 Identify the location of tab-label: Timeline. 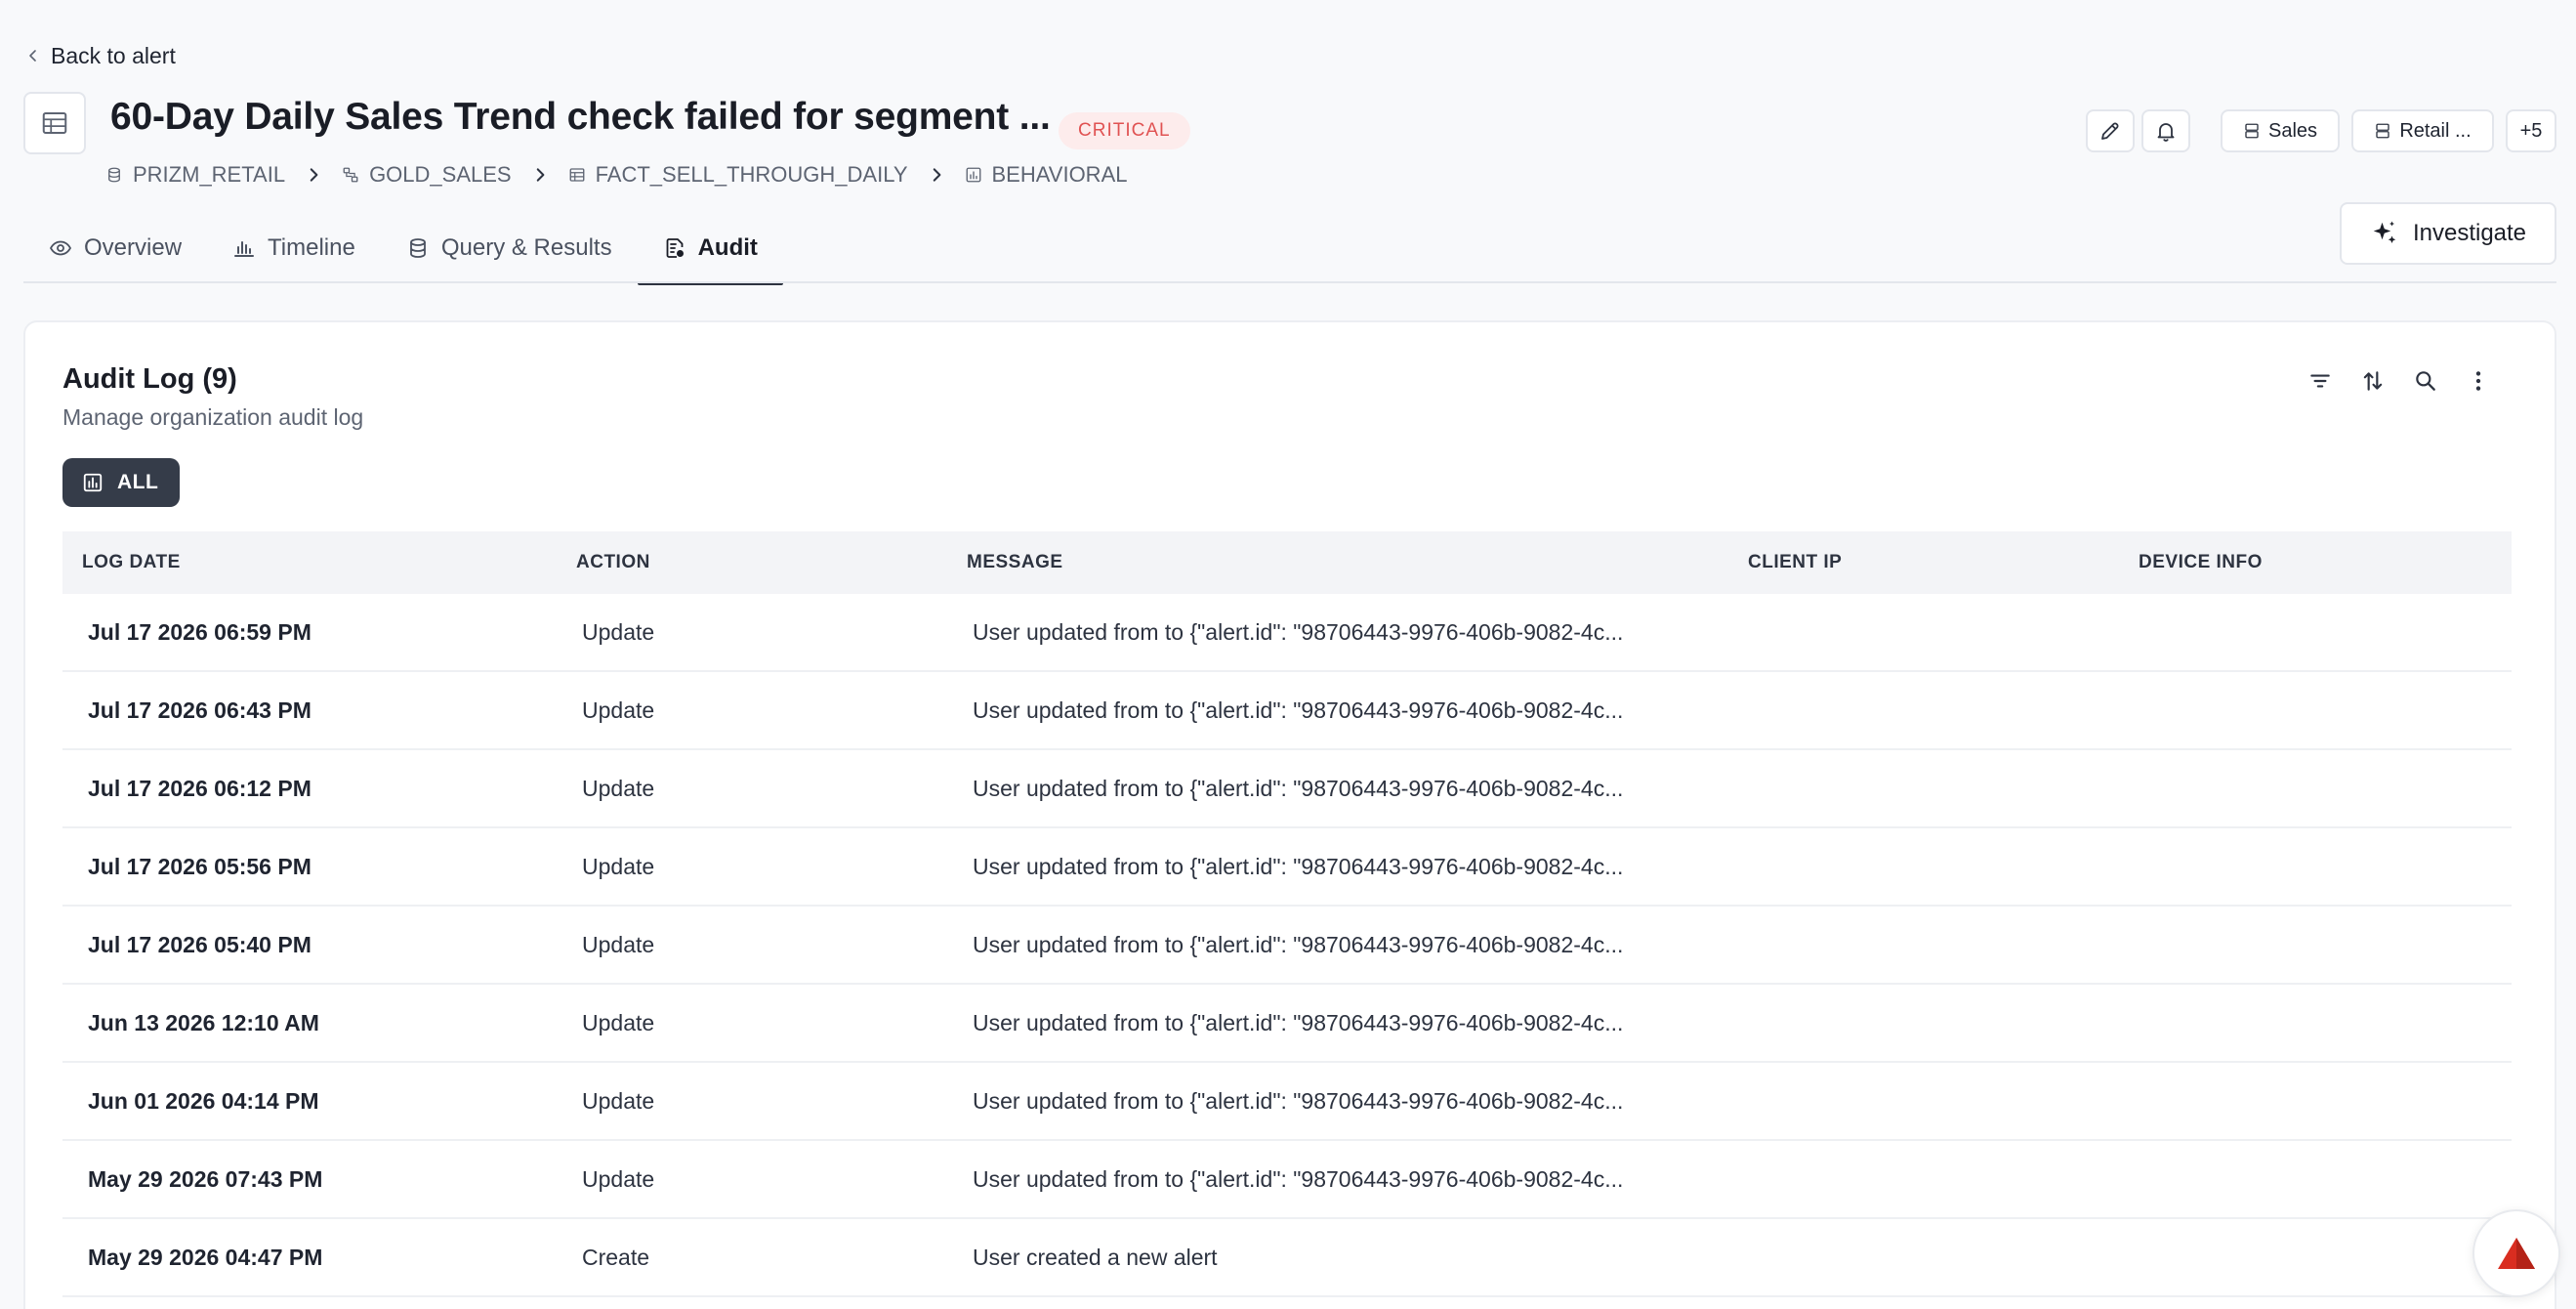
(311, 247).